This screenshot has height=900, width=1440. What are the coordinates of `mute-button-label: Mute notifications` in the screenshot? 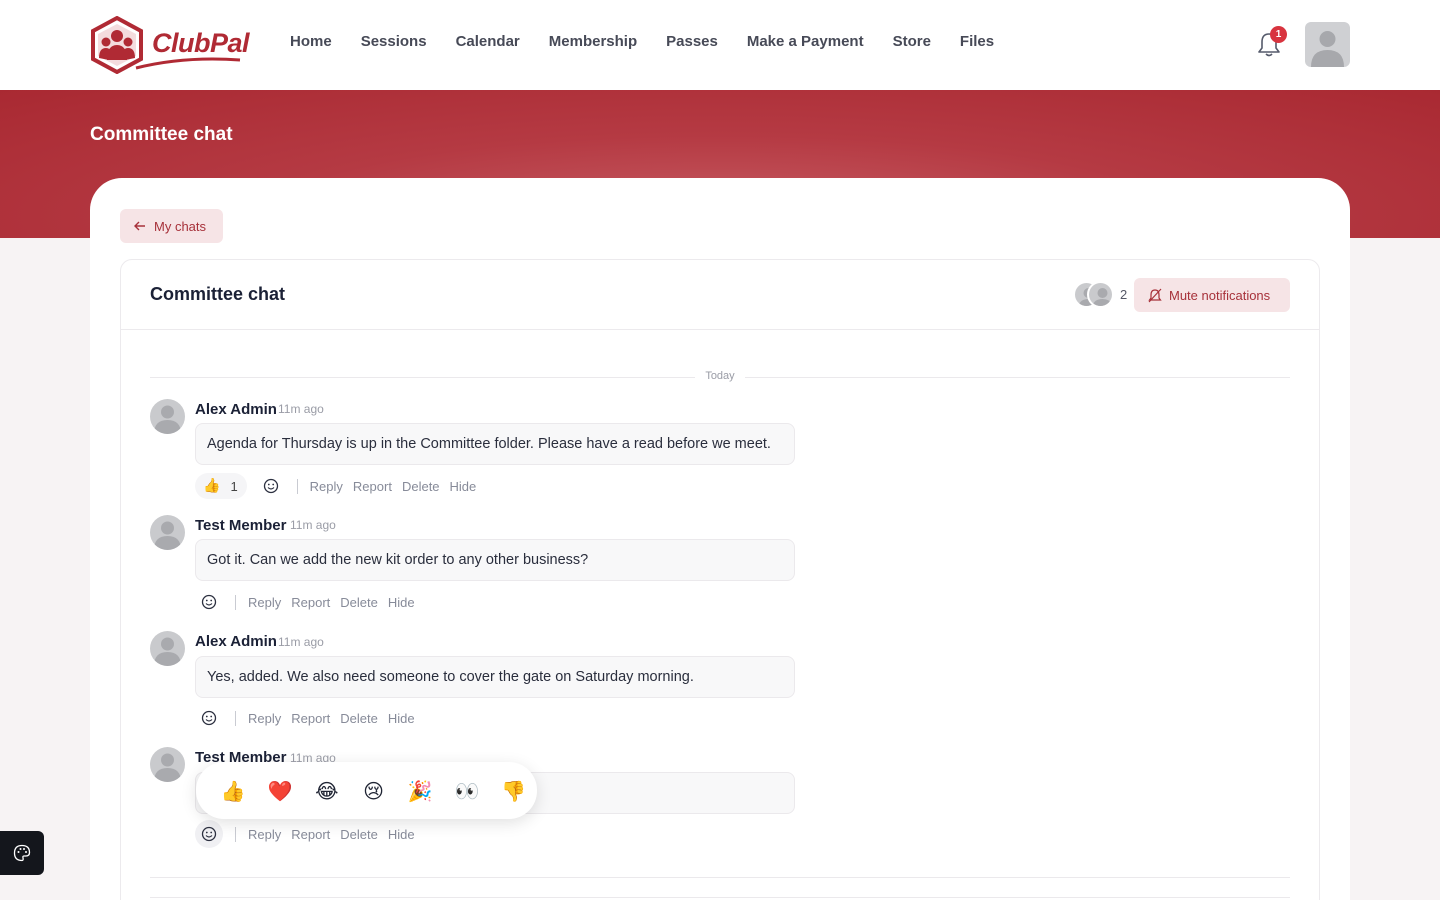 It's located at (1220, 295).